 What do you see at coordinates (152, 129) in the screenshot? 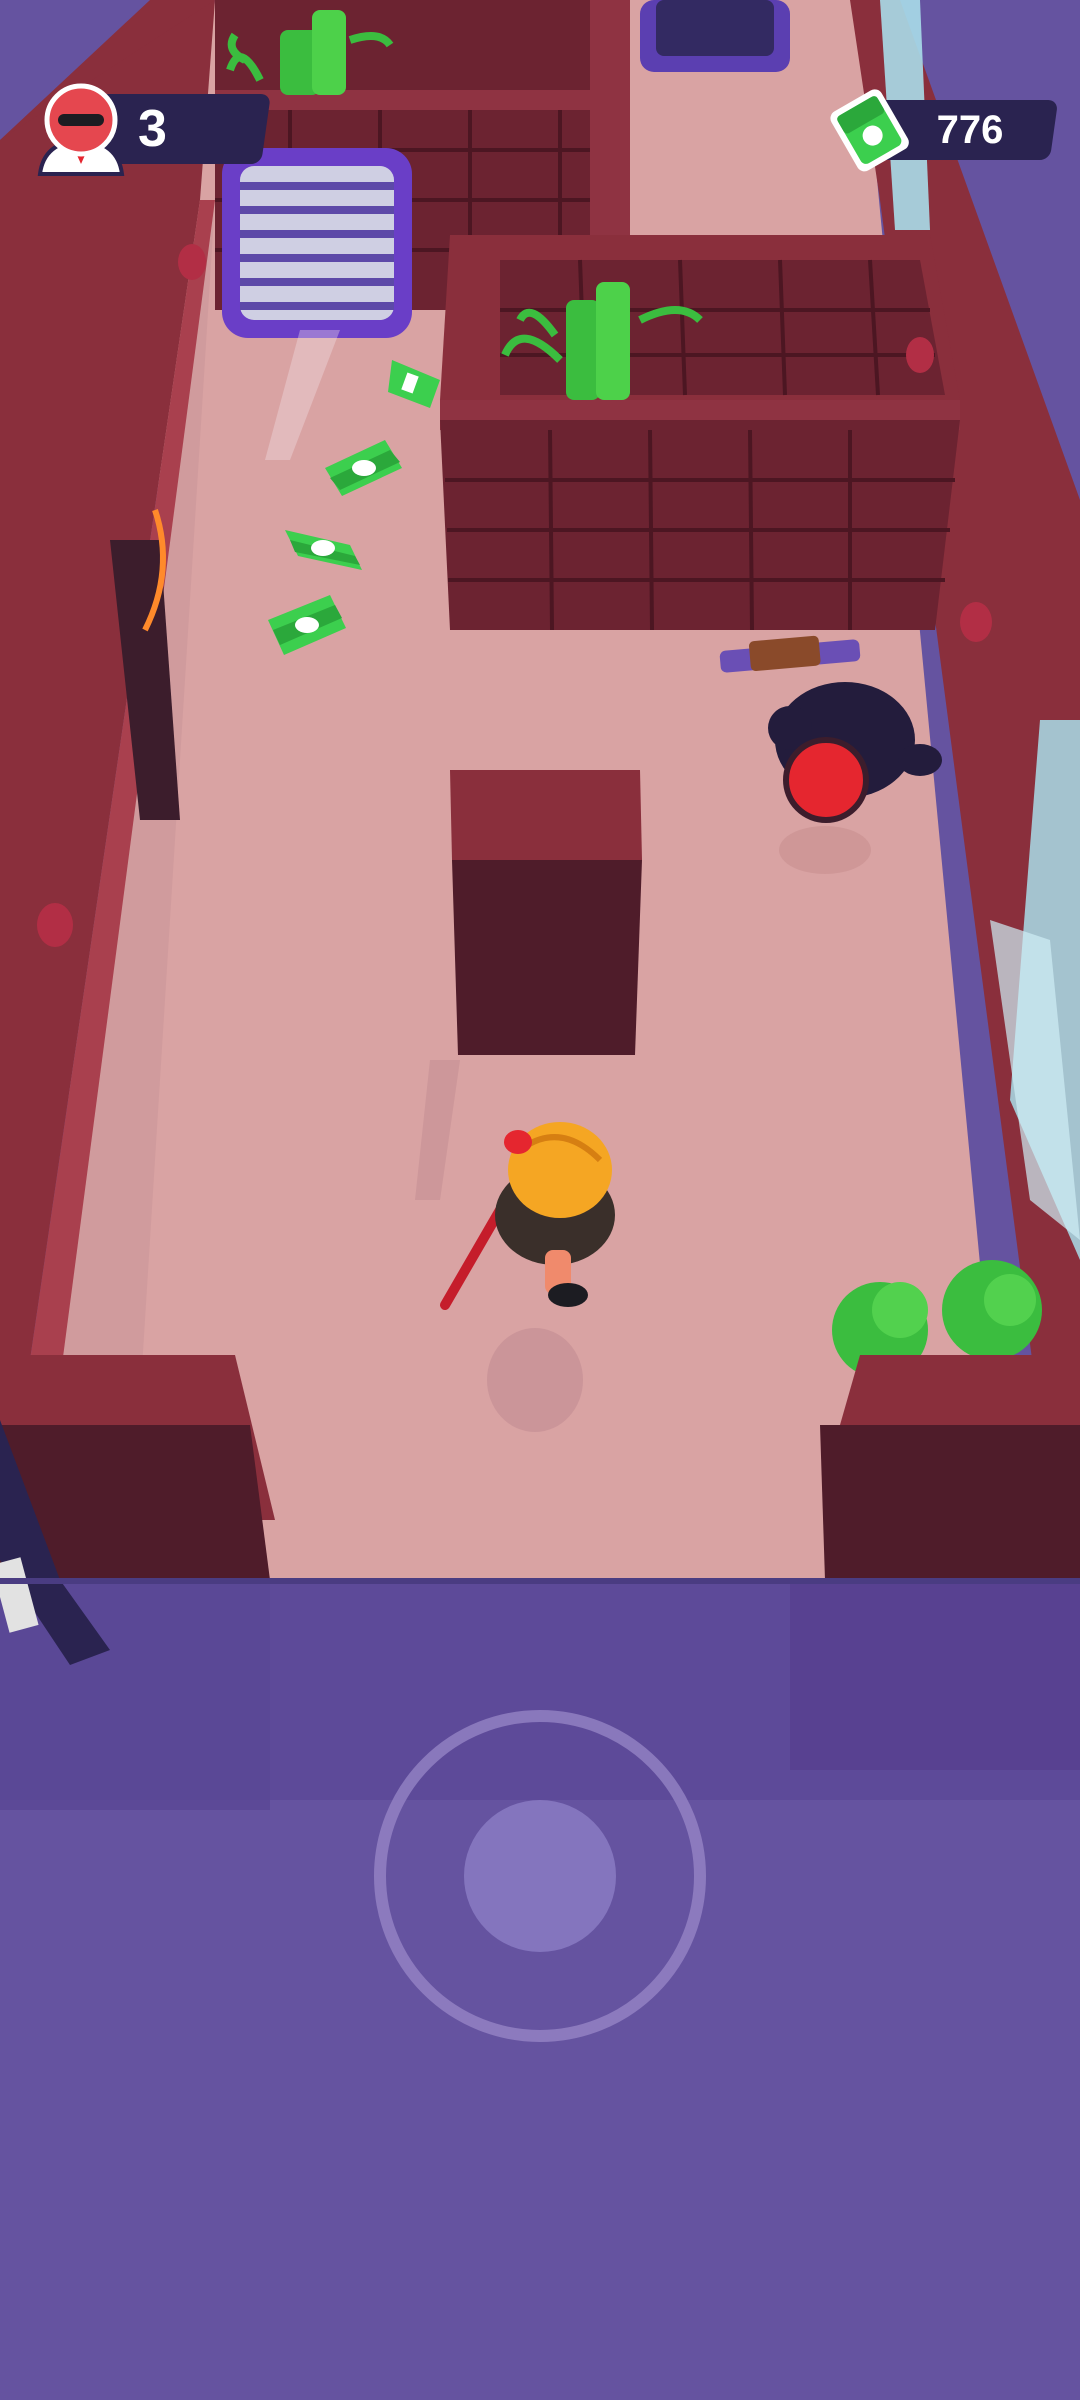
I see `targets-remaining-count: 3` at bounding box center [152, 129].